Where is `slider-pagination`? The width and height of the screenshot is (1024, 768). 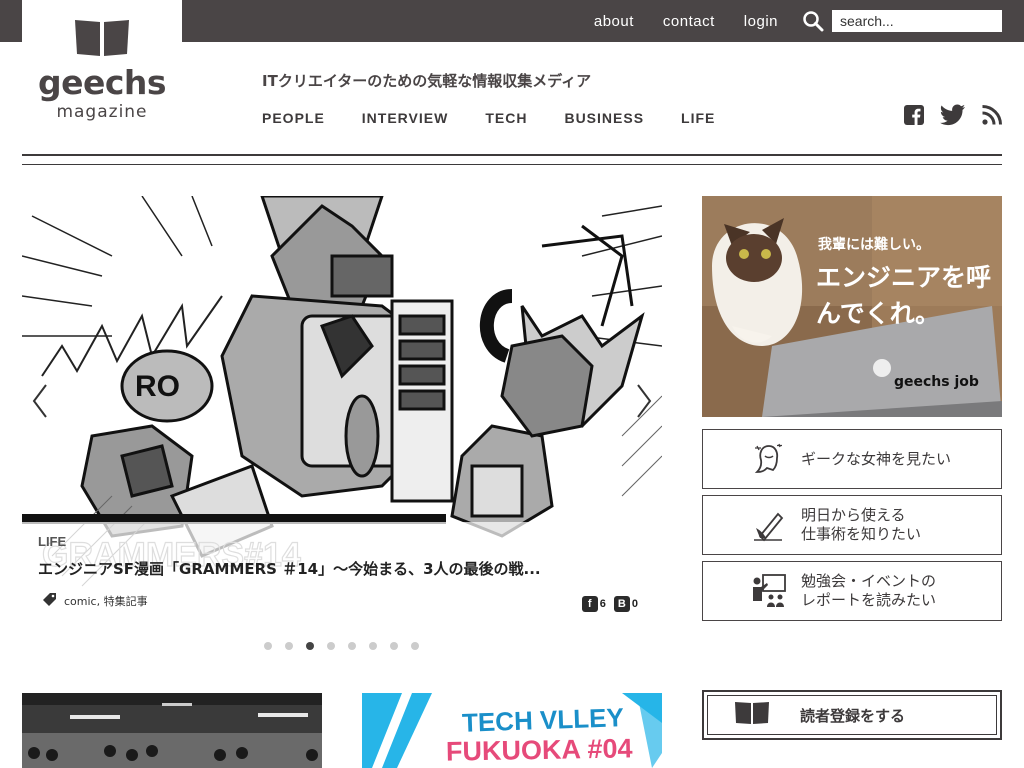
slider-pagination is located at coordinates (348, 646).